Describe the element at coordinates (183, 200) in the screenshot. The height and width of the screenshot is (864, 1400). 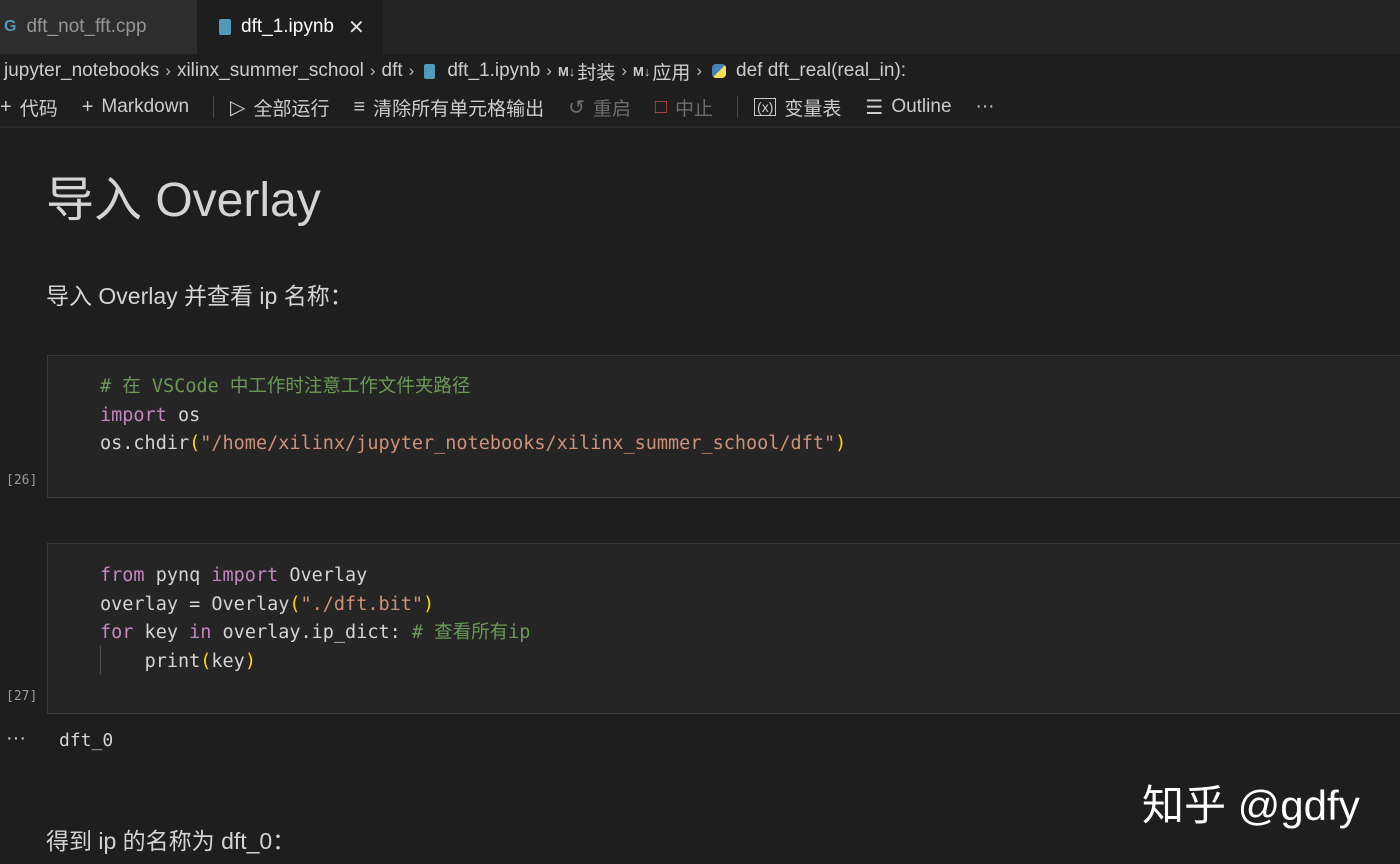
I see `notebook-heading: 导入 Overlay` at that location.